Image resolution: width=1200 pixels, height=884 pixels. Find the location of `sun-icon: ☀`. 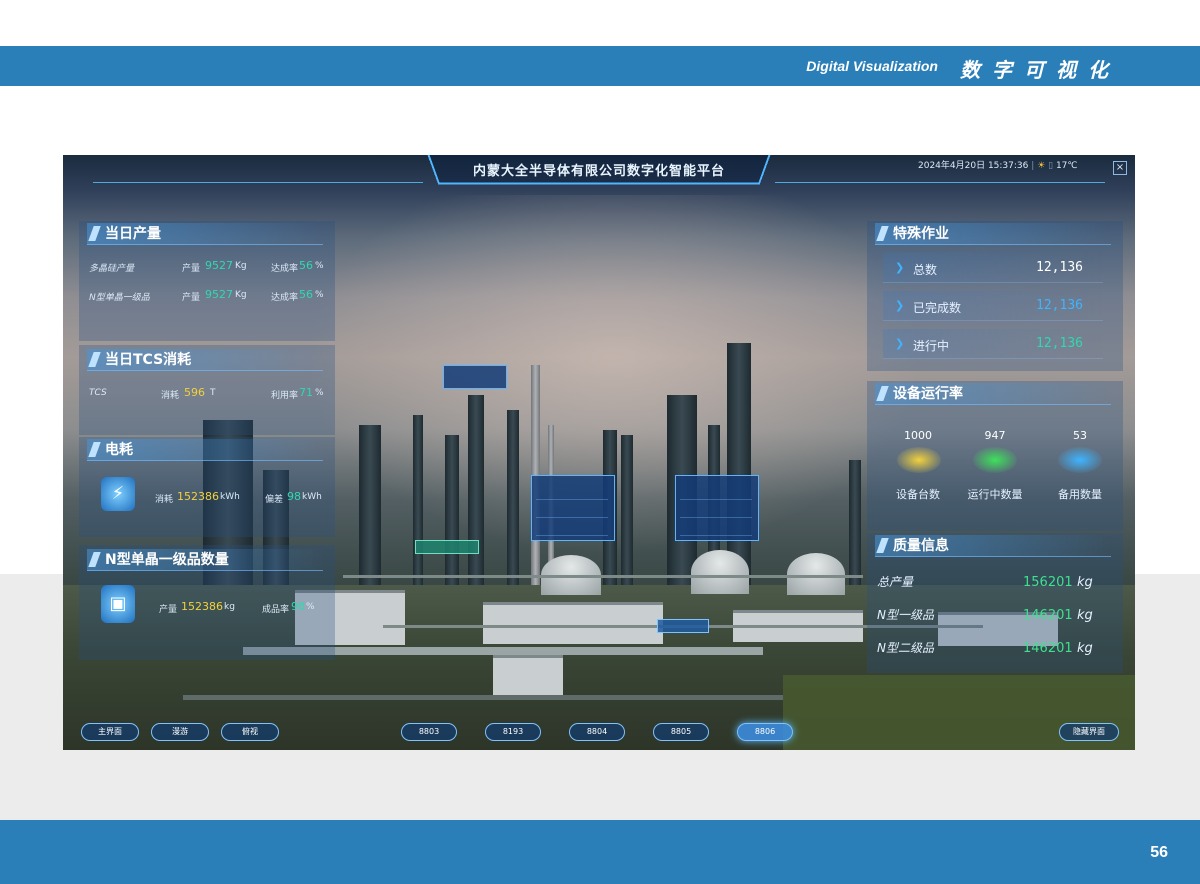

sun-icon: ☀ is located at coordinates (1041, 166).